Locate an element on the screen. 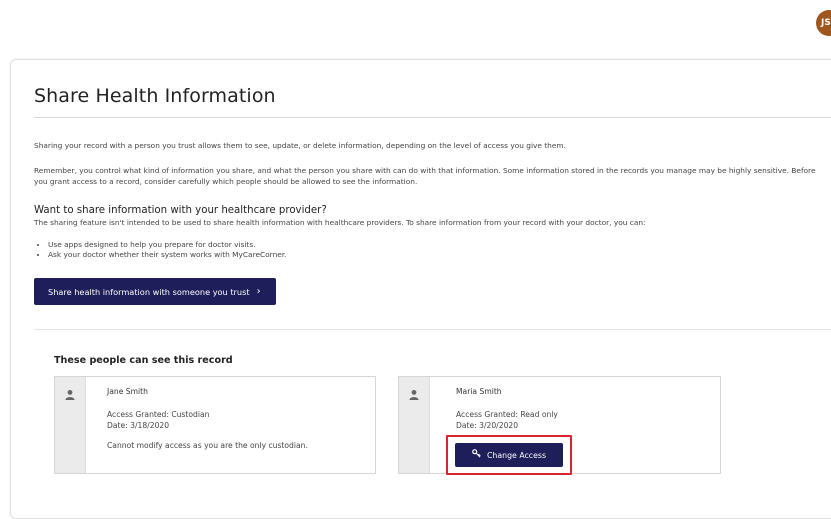 The width and height of the screenshot is (831, 519). person-name: Maria Smith is located at coordinates (479, 391).